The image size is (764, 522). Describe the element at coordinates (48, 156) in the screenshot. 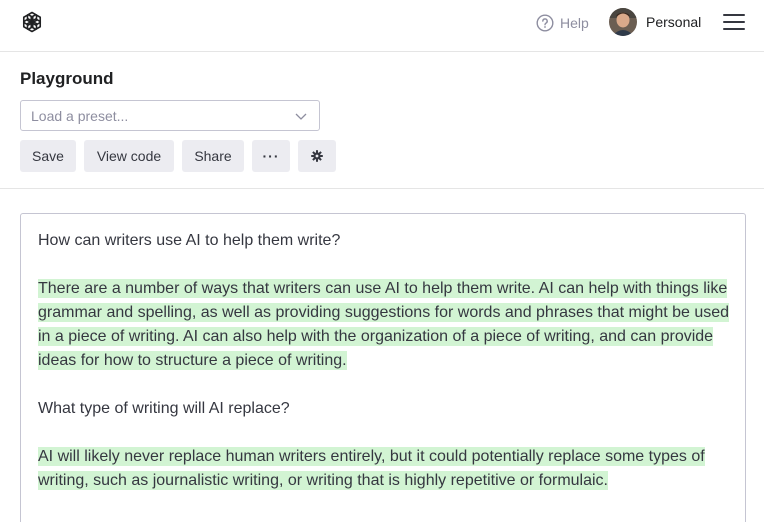

I see `save-button: Save` at that location.